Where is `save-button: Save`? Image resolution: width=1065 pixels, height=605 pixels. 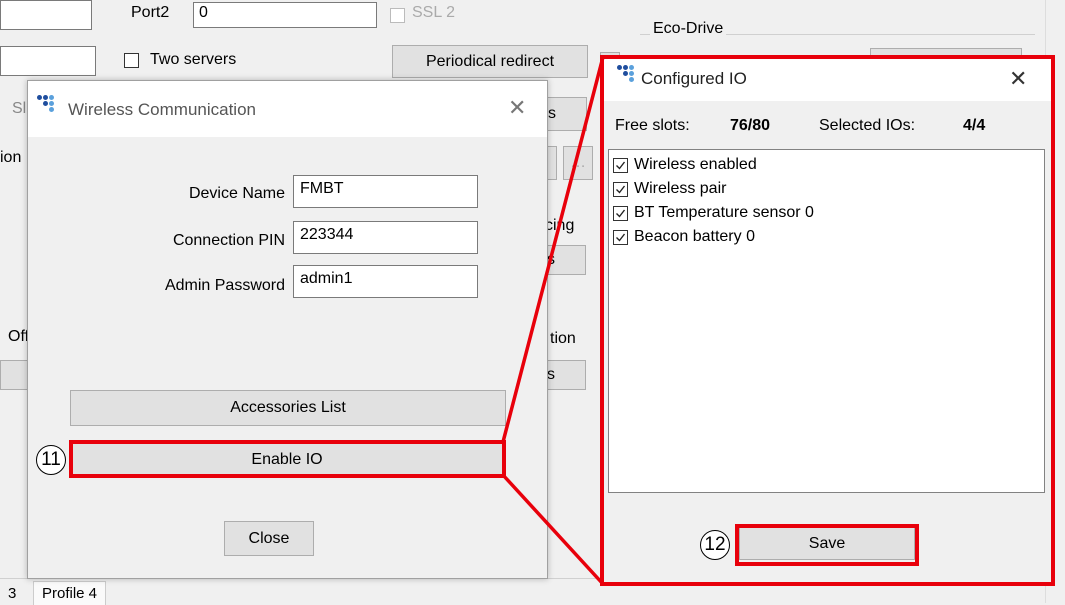 save-button: Save is located at coordinates (827, 543).